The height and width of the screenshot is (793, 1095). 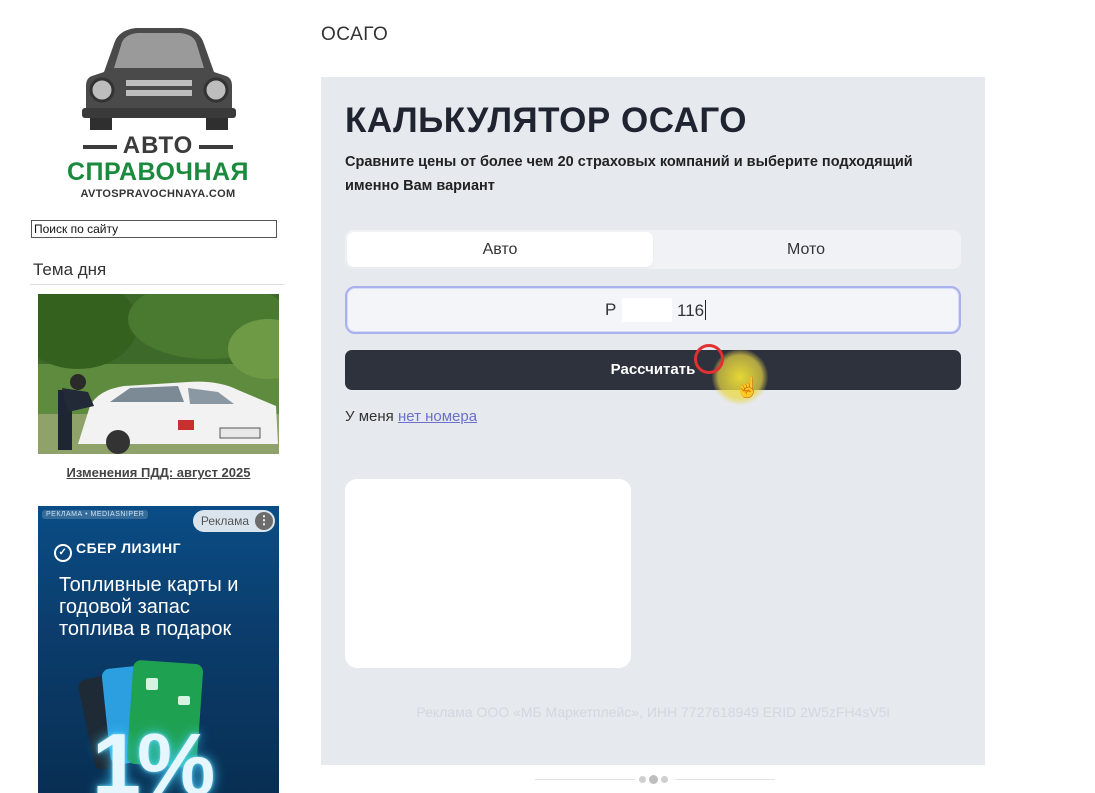 What do you see at coordinates (95, 514) in the screenshot?
I see `ad-source-tag: РЕКЛАМА • MEDIASNIPER` at bounding box center [95, 514].